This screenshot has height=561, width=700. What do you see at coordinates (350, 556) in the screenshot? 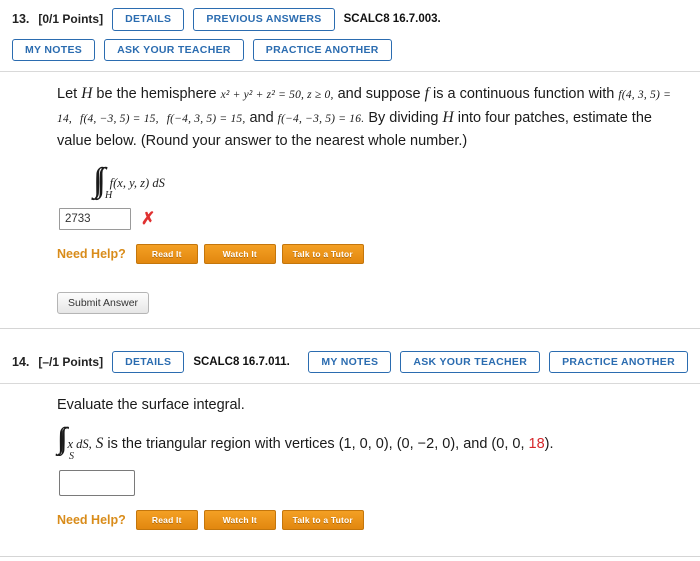
I see `problem-14-bottom-divider` at bounding box center [350, 556].